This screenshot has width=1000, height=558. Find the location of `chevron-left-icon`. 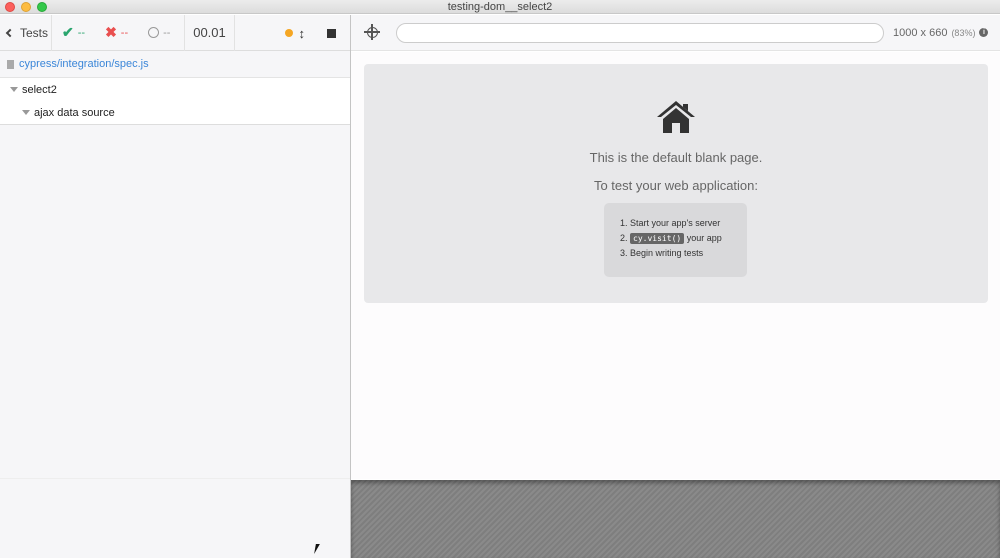

chevron-left-icon is located at coordinates (10, 32).